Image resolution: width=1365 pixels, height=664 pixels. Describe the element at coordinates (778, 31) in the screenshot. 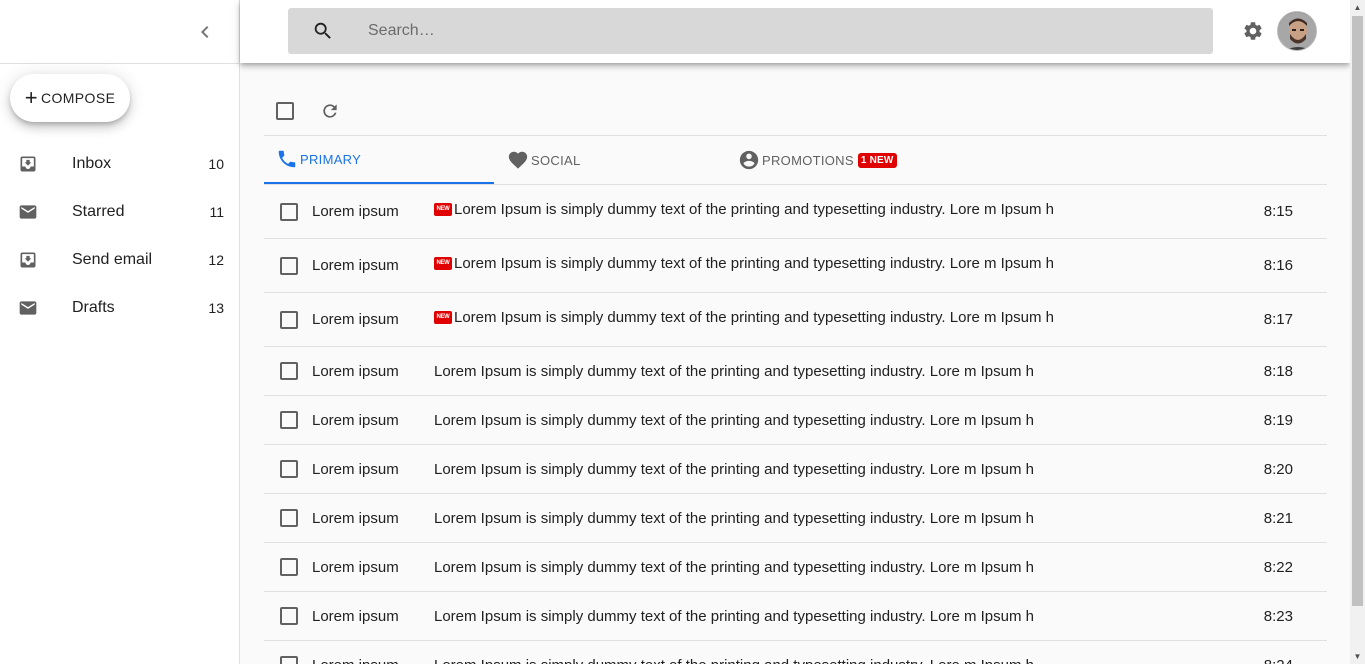

I see `search-input` at that location.